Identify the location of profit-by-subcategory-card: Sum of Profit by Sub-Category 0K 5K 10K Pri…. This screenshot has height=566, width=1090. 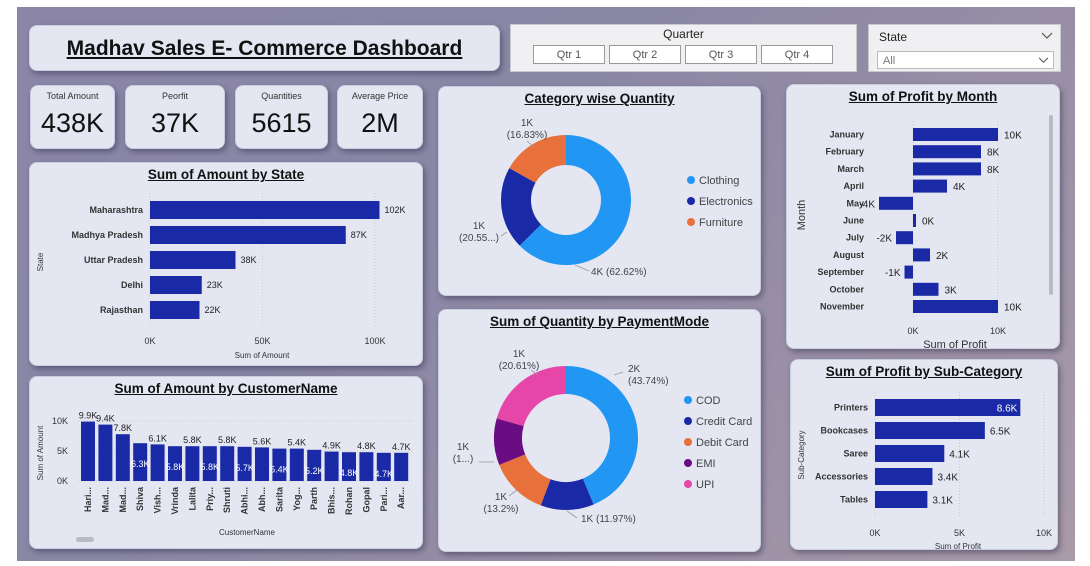
(924, 455).